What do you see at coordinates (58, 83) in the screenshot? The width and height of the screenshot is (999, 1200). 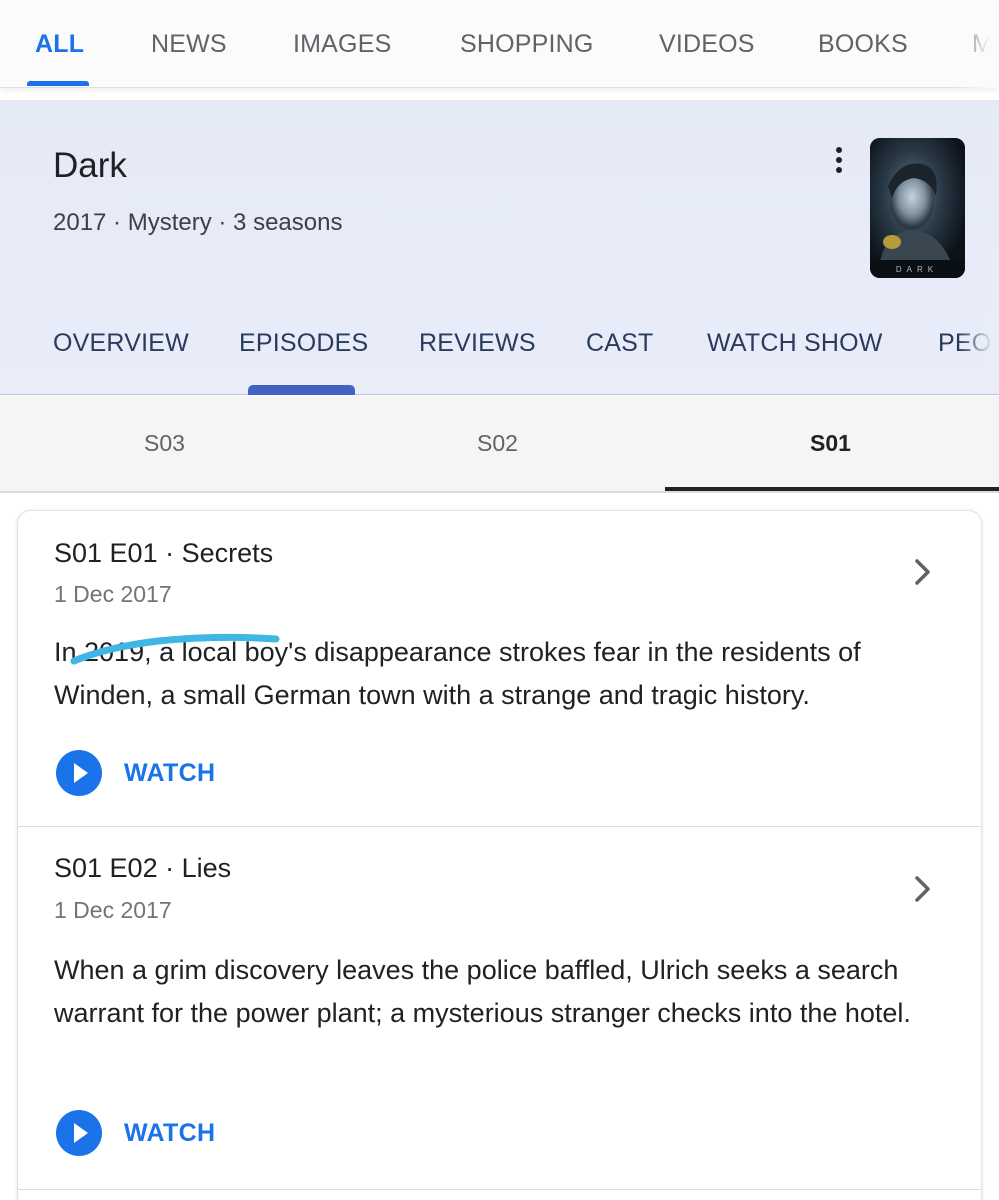 I see `active-tab-indicator` at bounding box center [58, 83].